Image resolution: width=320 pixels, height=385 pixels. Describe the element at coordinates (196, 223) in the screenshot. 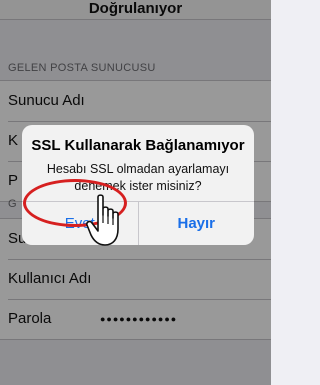

I see `no-button: Hayır` at that location.